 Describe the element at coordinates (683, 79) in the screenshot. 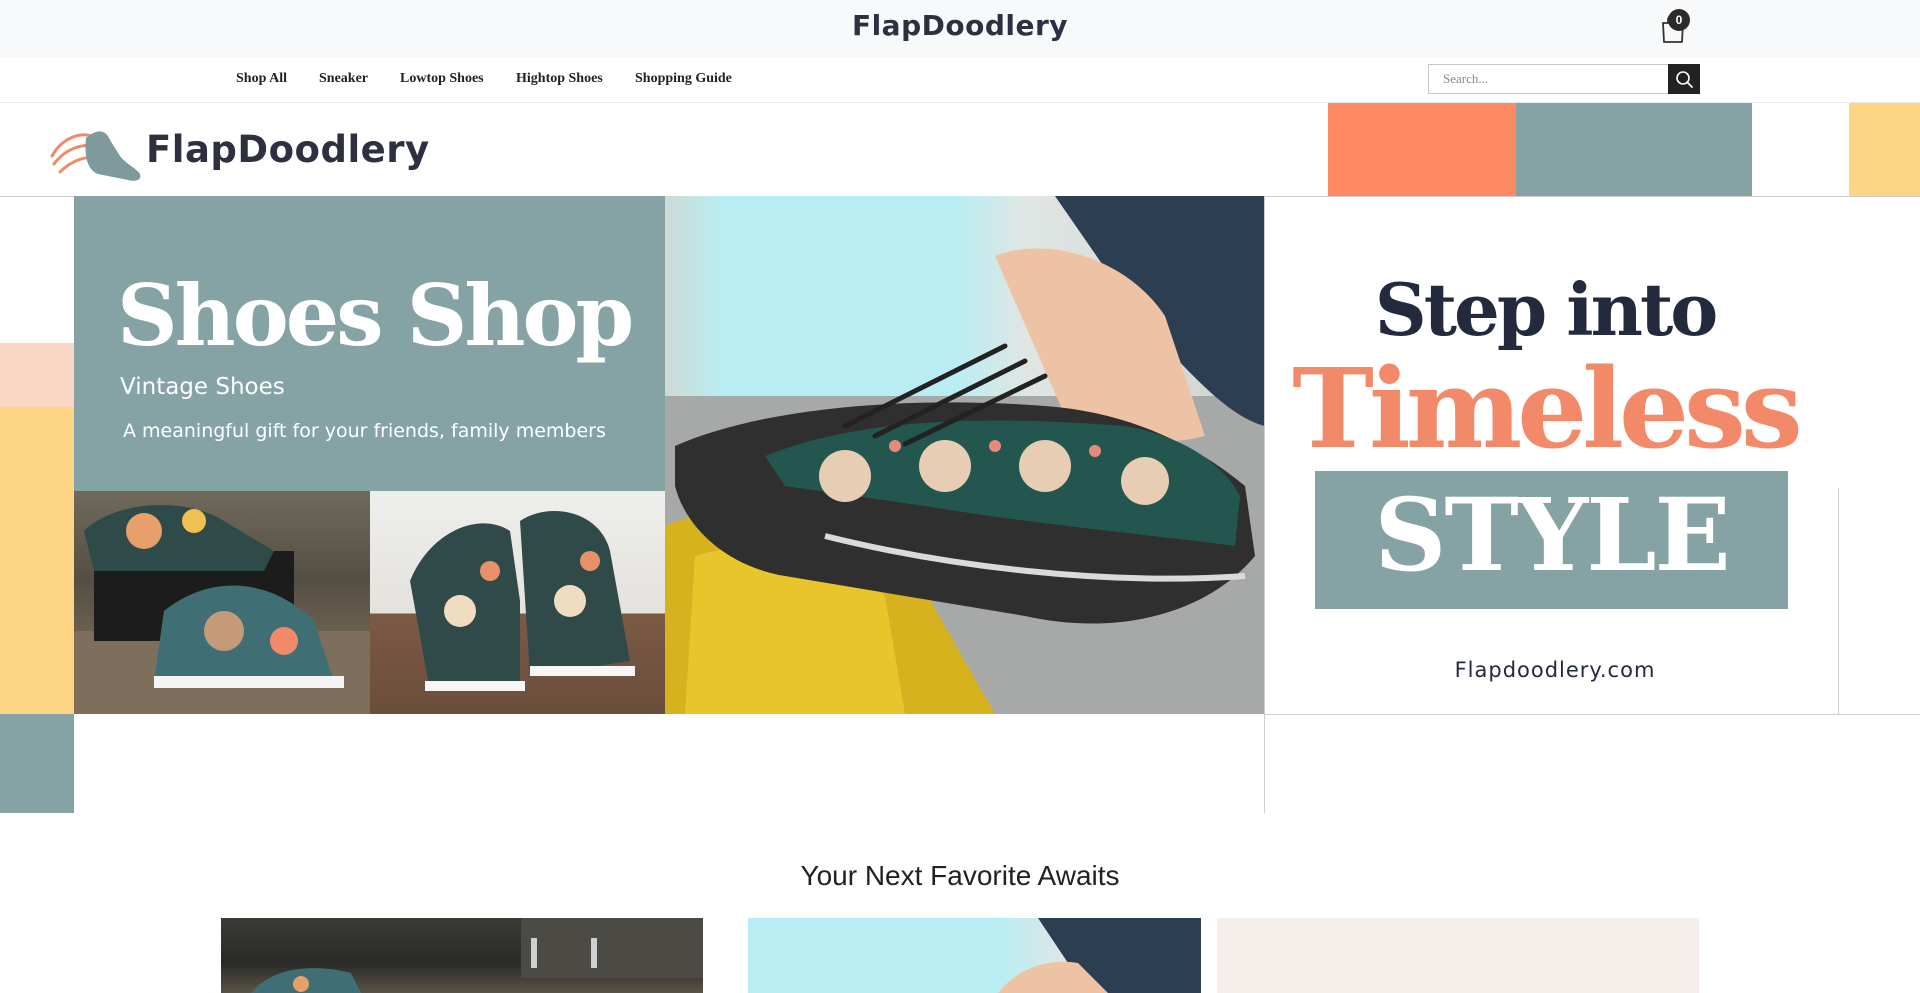

I see `nav-item-shopping-guide: Shopping Guide` at that location.